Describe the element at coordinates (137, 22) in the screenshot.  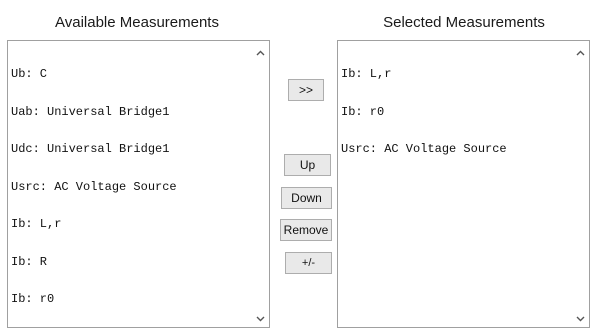
I see `available-measurements-title: Available Measurements` at that location.